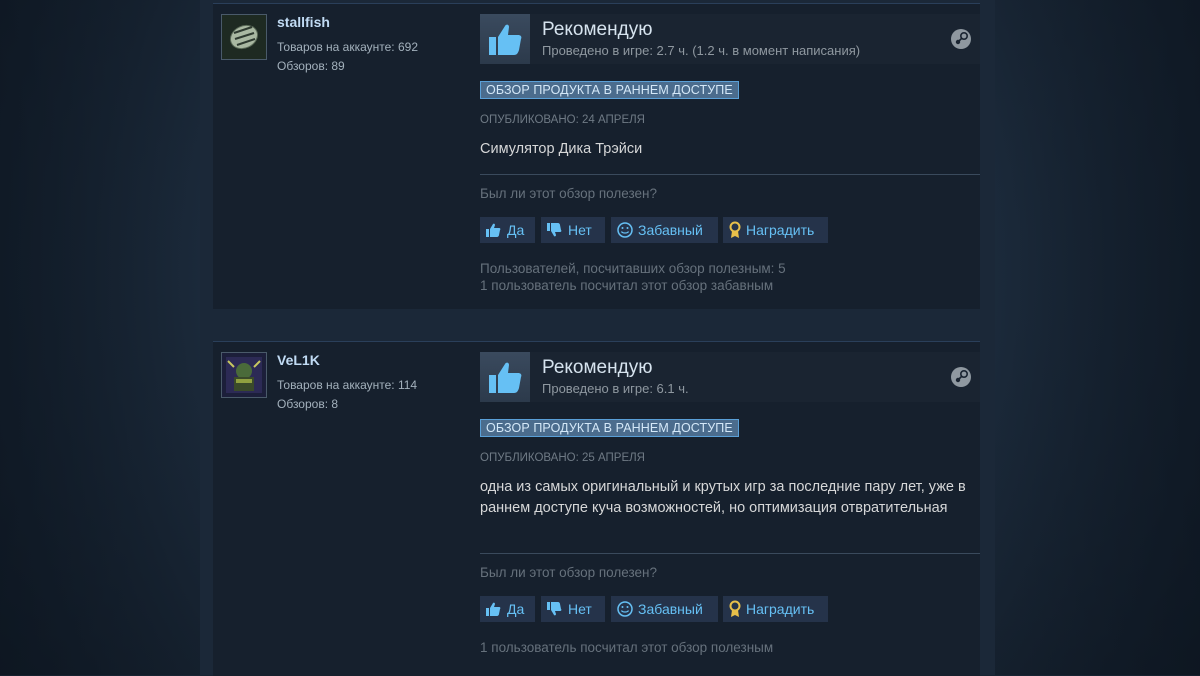 Image resolution: width=1200 pixels, height=676 pixels. What do you see at coordinates (347, 385) in the screenshot?
I see `products-count: Товаров на аккаунте: 114` at bounding box center [347, 385].